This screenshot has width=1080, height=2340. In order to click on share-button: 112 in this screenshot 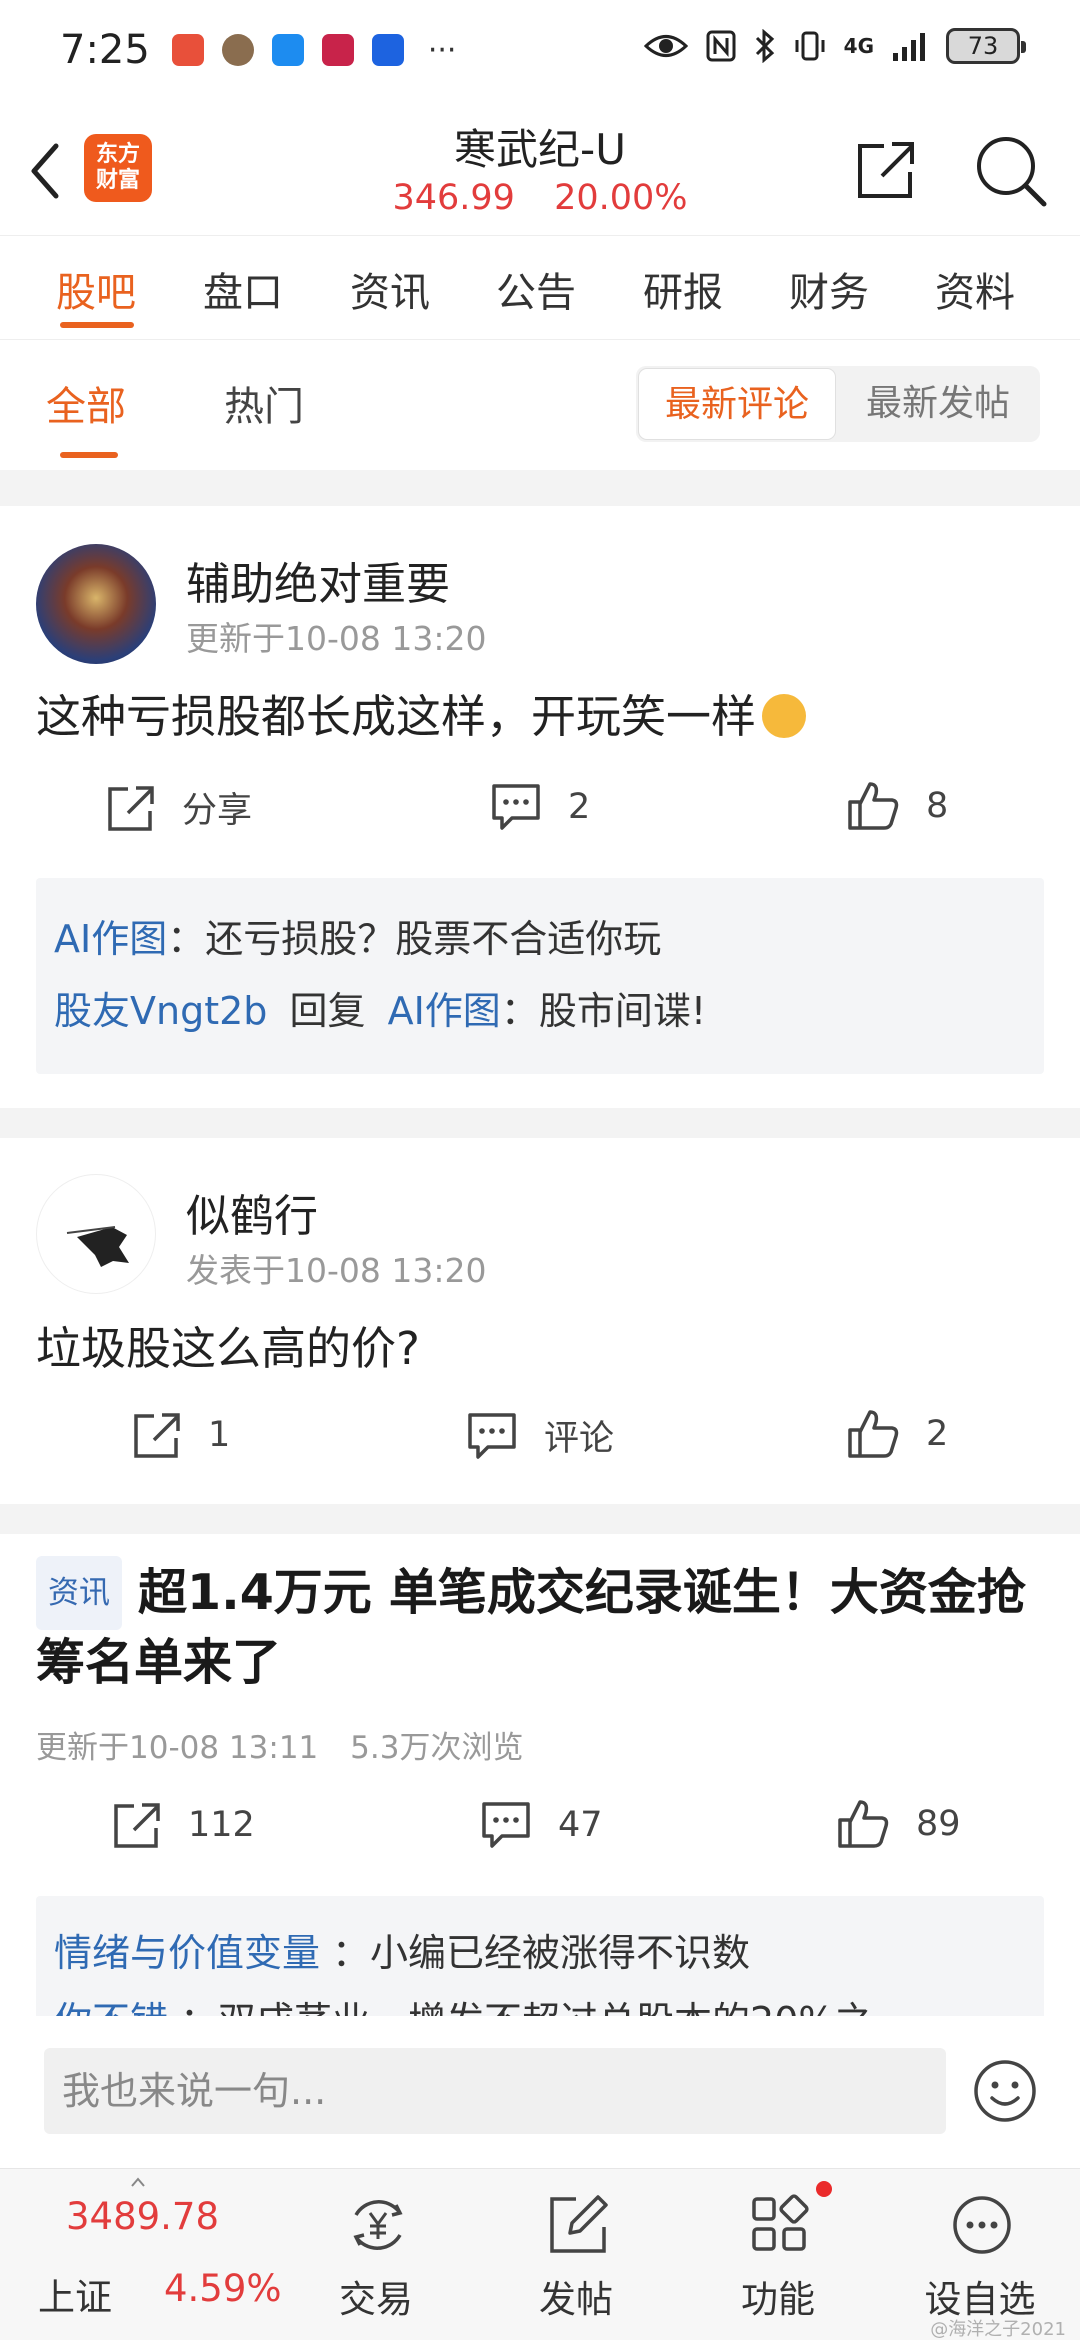, I will do `click(183, 1825)`.